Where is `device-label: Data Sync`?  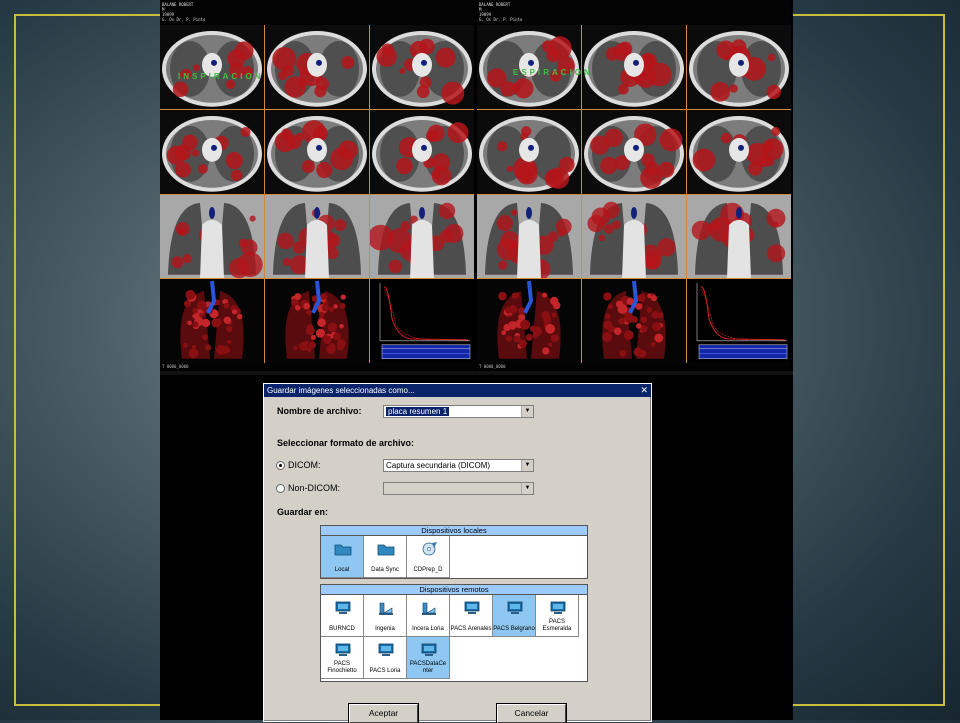 device-label: Data Sync is located at coordinates (385, 570).